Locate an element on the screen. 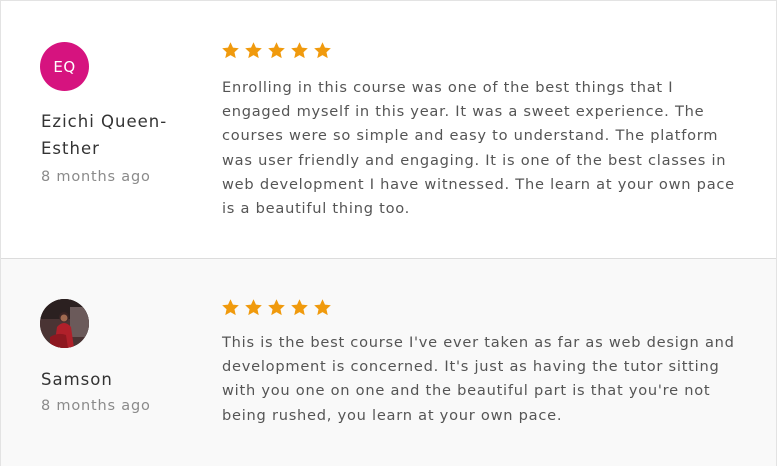  avatar: EQ is located at coordinates (64, 66).